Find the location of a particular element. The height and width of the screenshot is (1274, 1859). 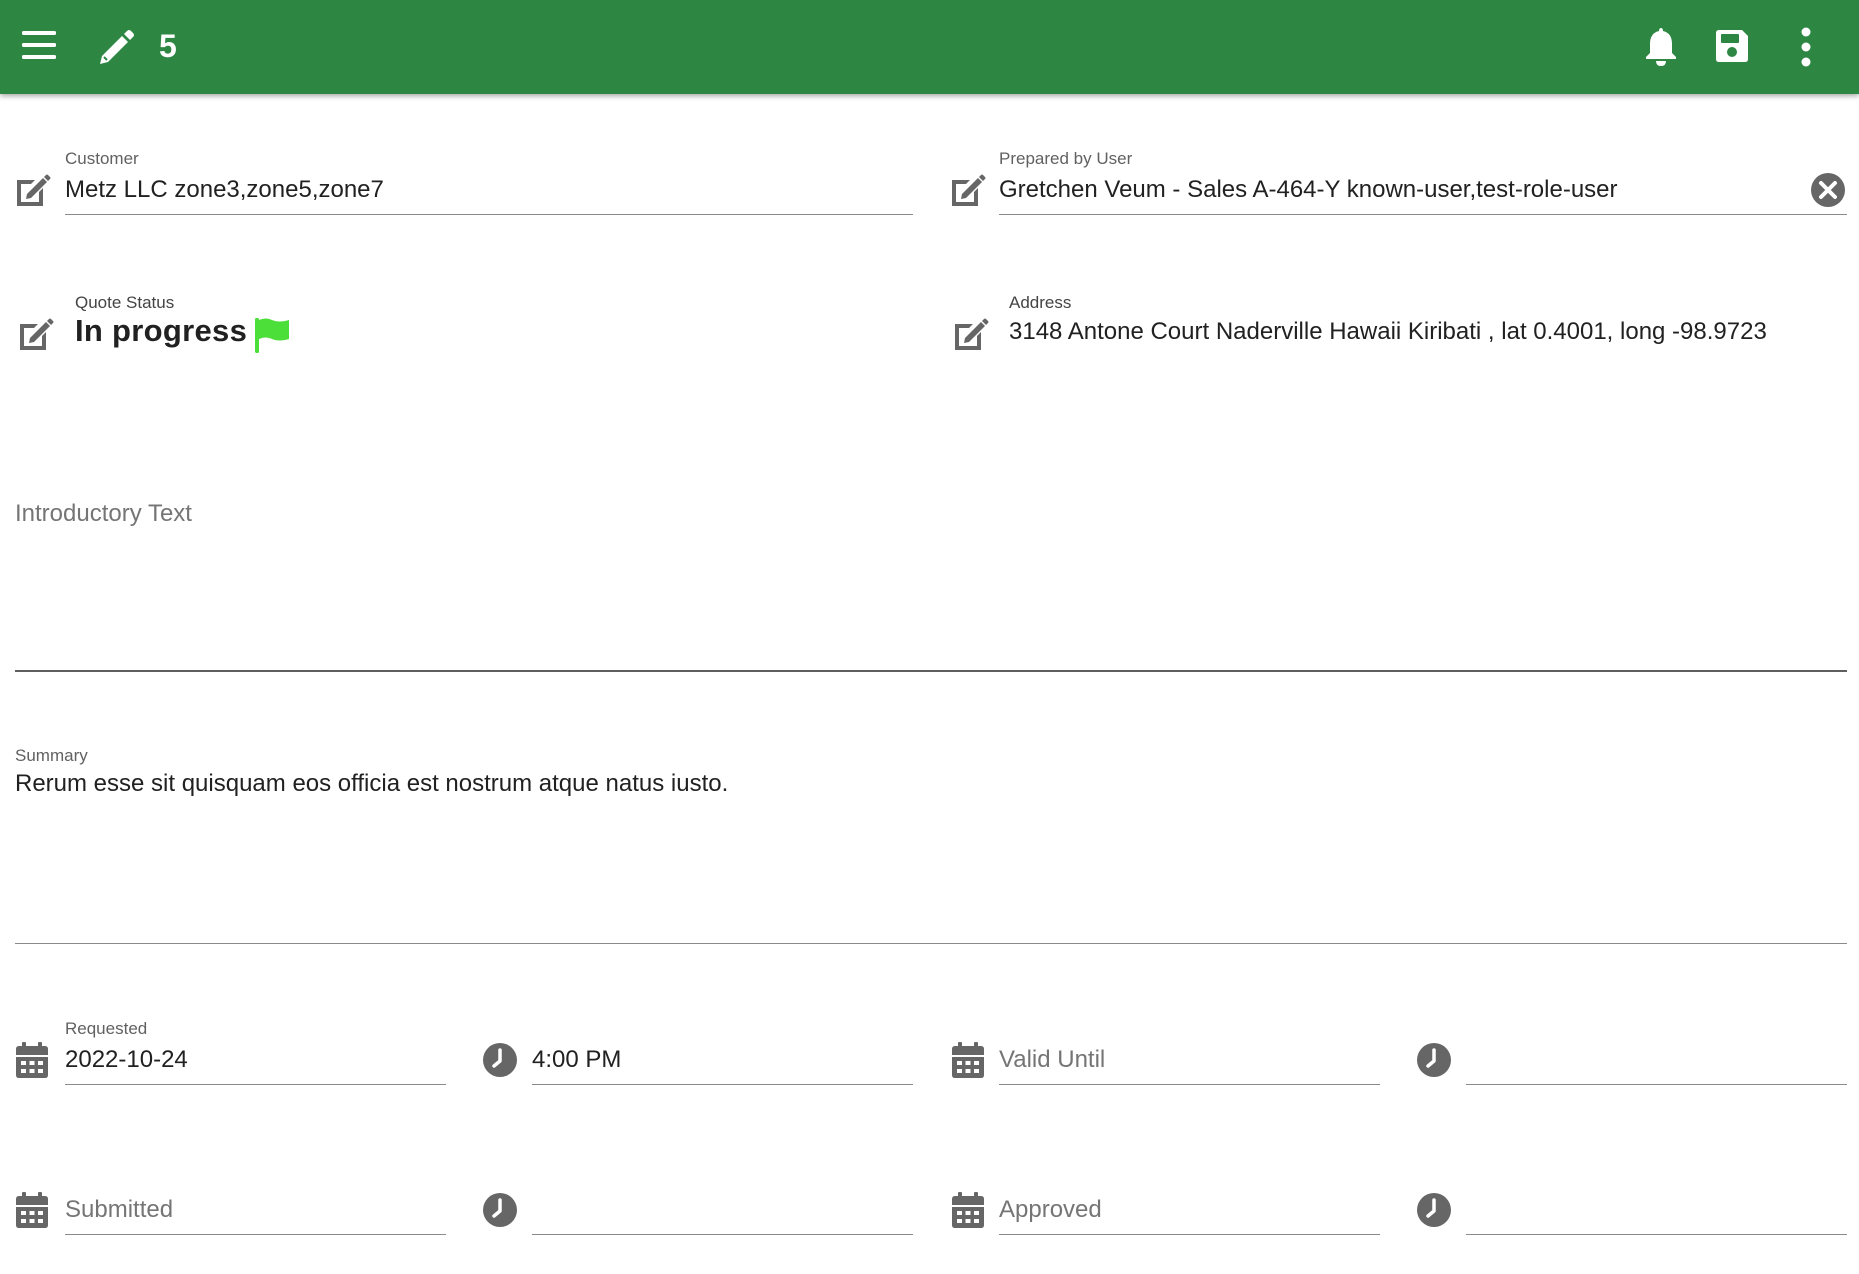

approved-date-field: Approved is located at coordinates (1050, 1210).